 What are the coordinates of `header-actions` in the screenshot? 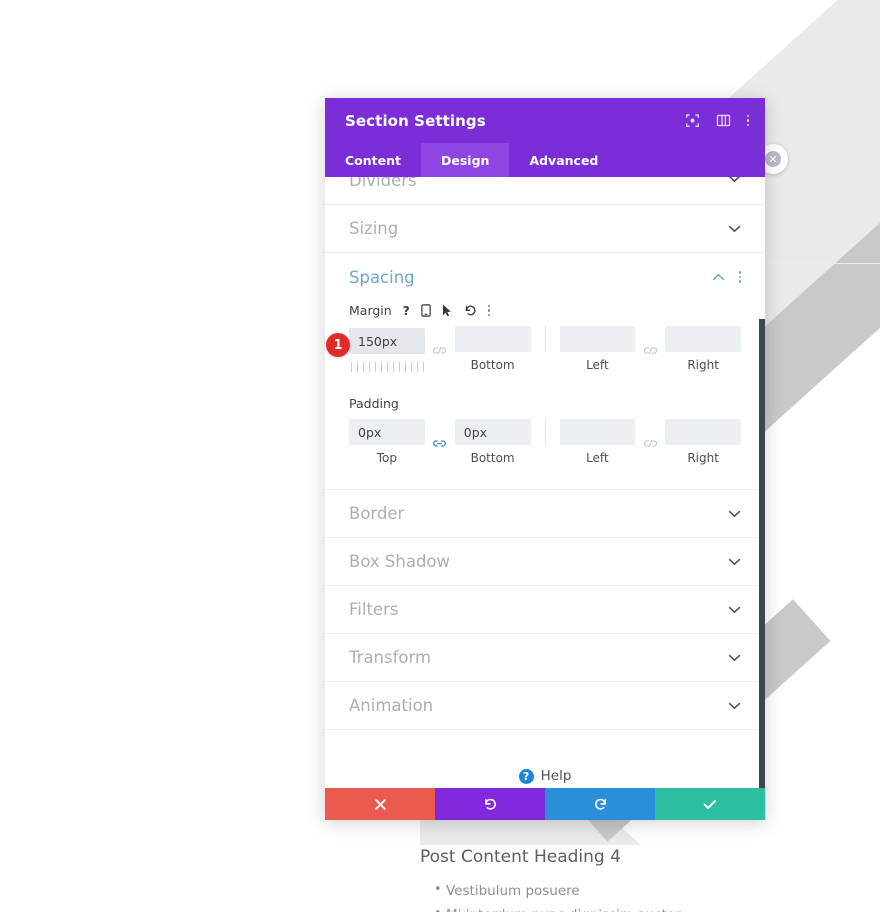 It's located at (717, 120).